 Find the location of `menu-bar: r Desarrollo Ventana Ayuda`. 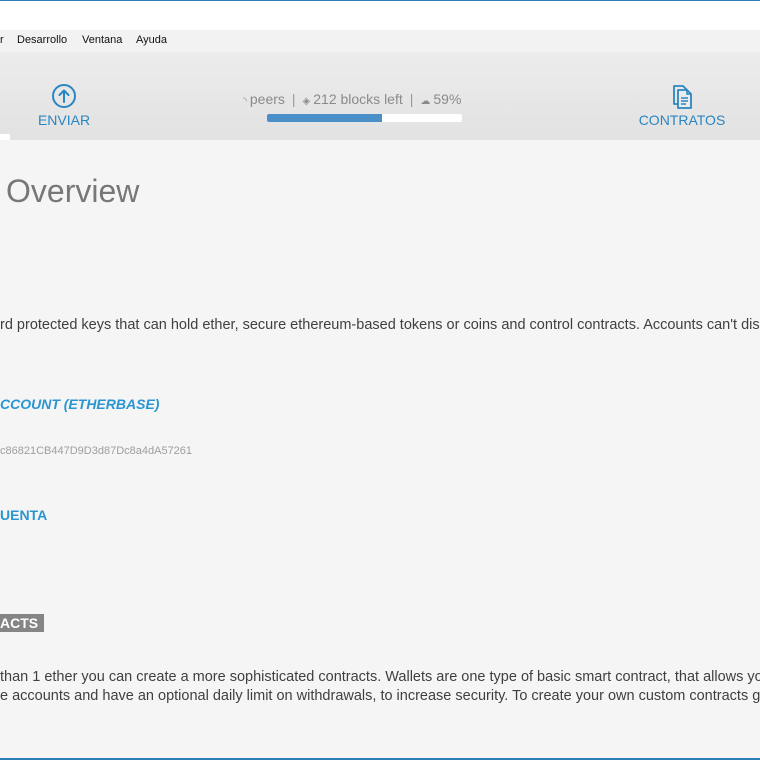

menu-bar: r Desarrollo Ventana Ayuda is located at coordinates (380, 41).